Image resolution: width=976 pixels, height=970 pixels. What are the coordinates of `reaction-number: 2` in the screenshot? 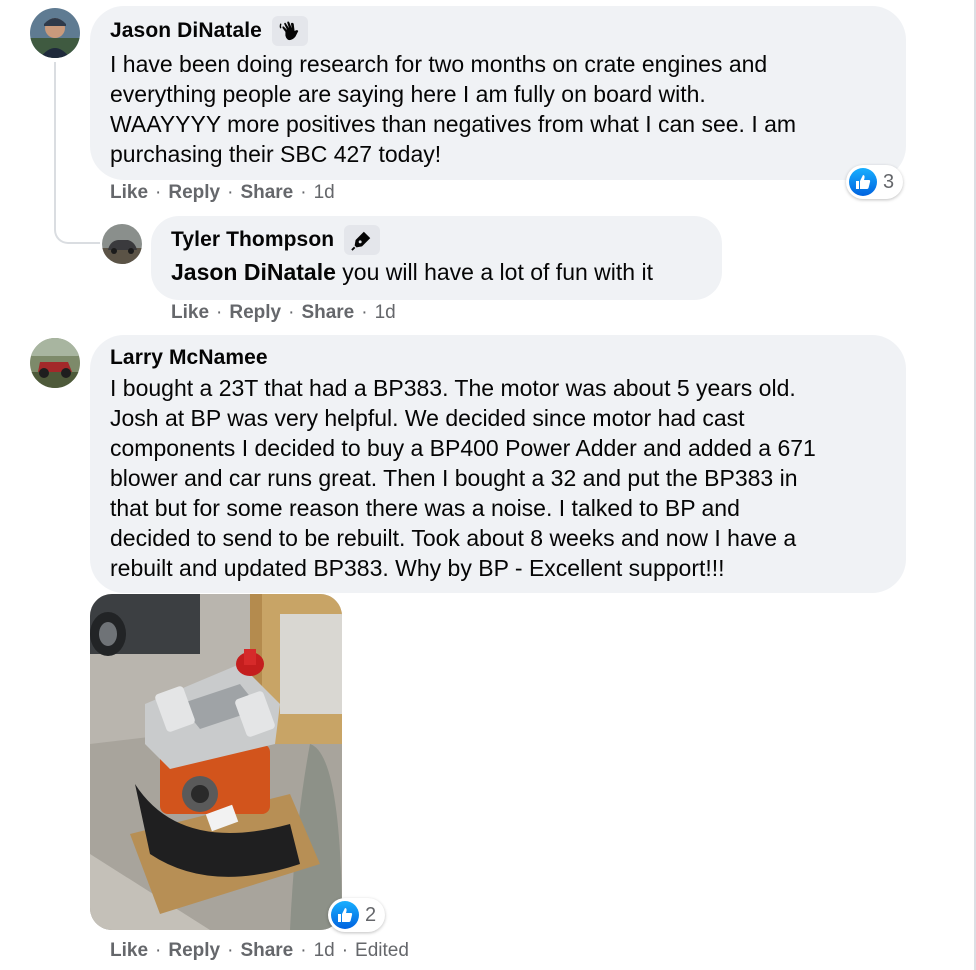 It's located at (371, 914).